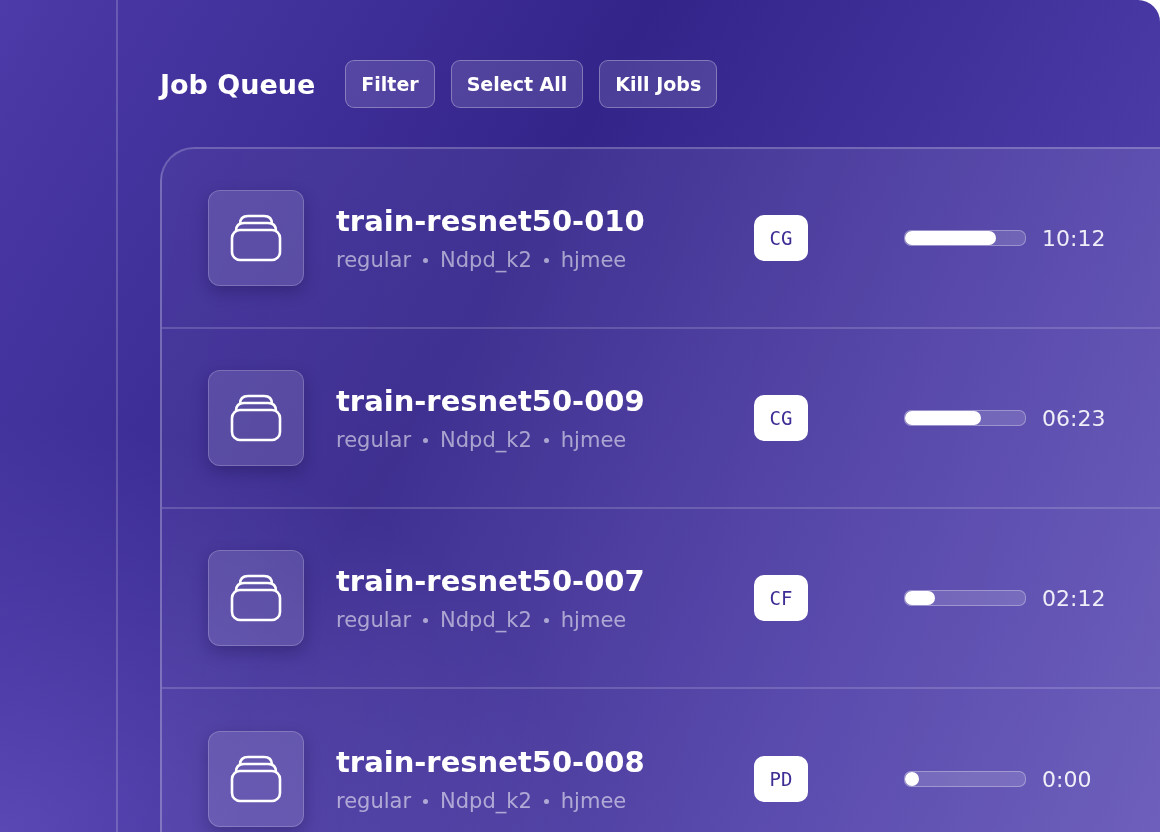 This screenshot has width=1160, height=832. What do you see at coordinates (1074, 418) in the screenshot?
I see `elapsed-time: 06:23` at bounding box center [1074, 418].